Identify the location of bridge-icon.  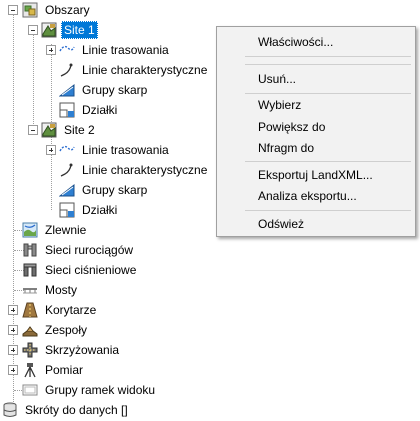
(30, 291).